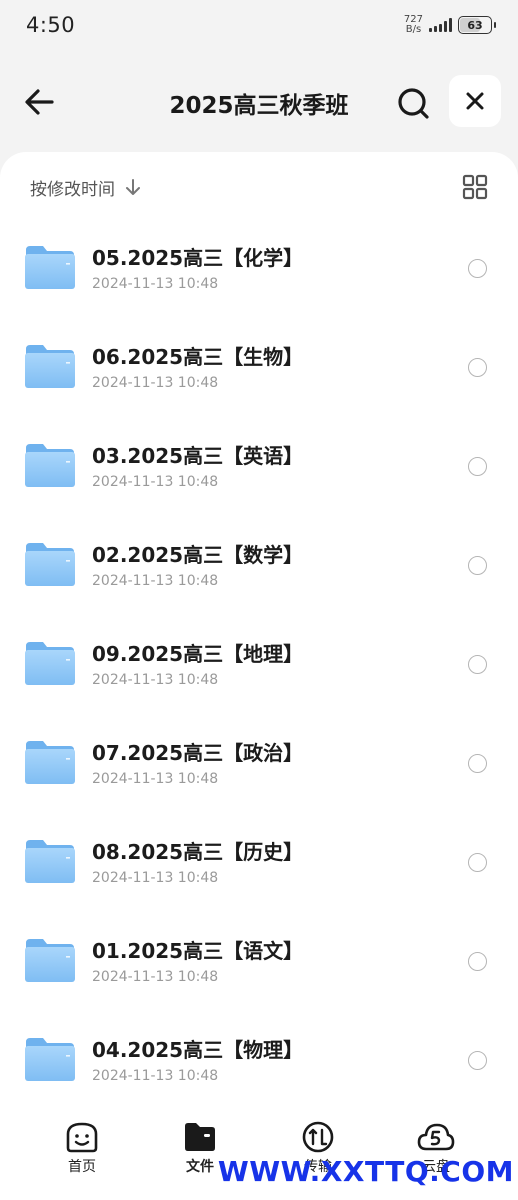 The width and height of the screenshot is (518, 1200). I want to click on file-row: 06.2025高三【生物】 2024-11-13 10:48, so click(259, 362).